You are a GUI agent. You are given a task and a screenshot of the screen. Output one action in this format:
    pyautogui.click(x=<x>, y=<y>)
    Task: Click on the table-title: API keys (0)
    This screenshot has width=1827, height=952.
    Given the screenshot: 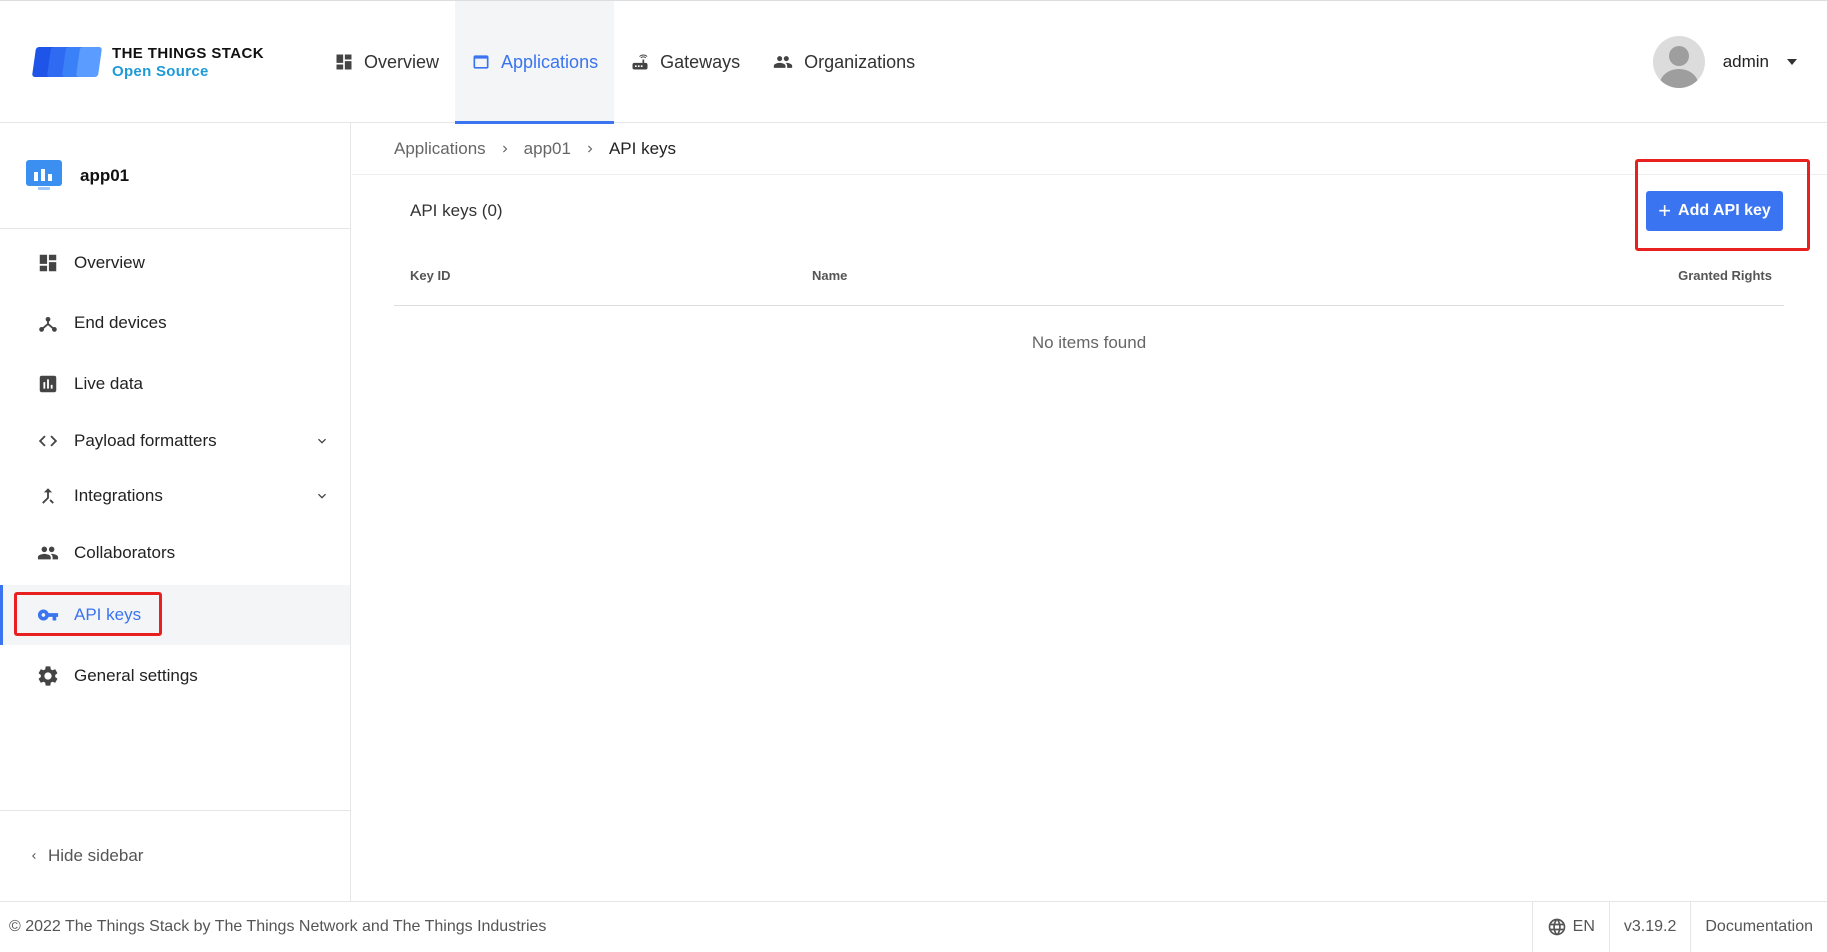 What is the action you would take?
    pyautogui.click(x=456, y=210)
    